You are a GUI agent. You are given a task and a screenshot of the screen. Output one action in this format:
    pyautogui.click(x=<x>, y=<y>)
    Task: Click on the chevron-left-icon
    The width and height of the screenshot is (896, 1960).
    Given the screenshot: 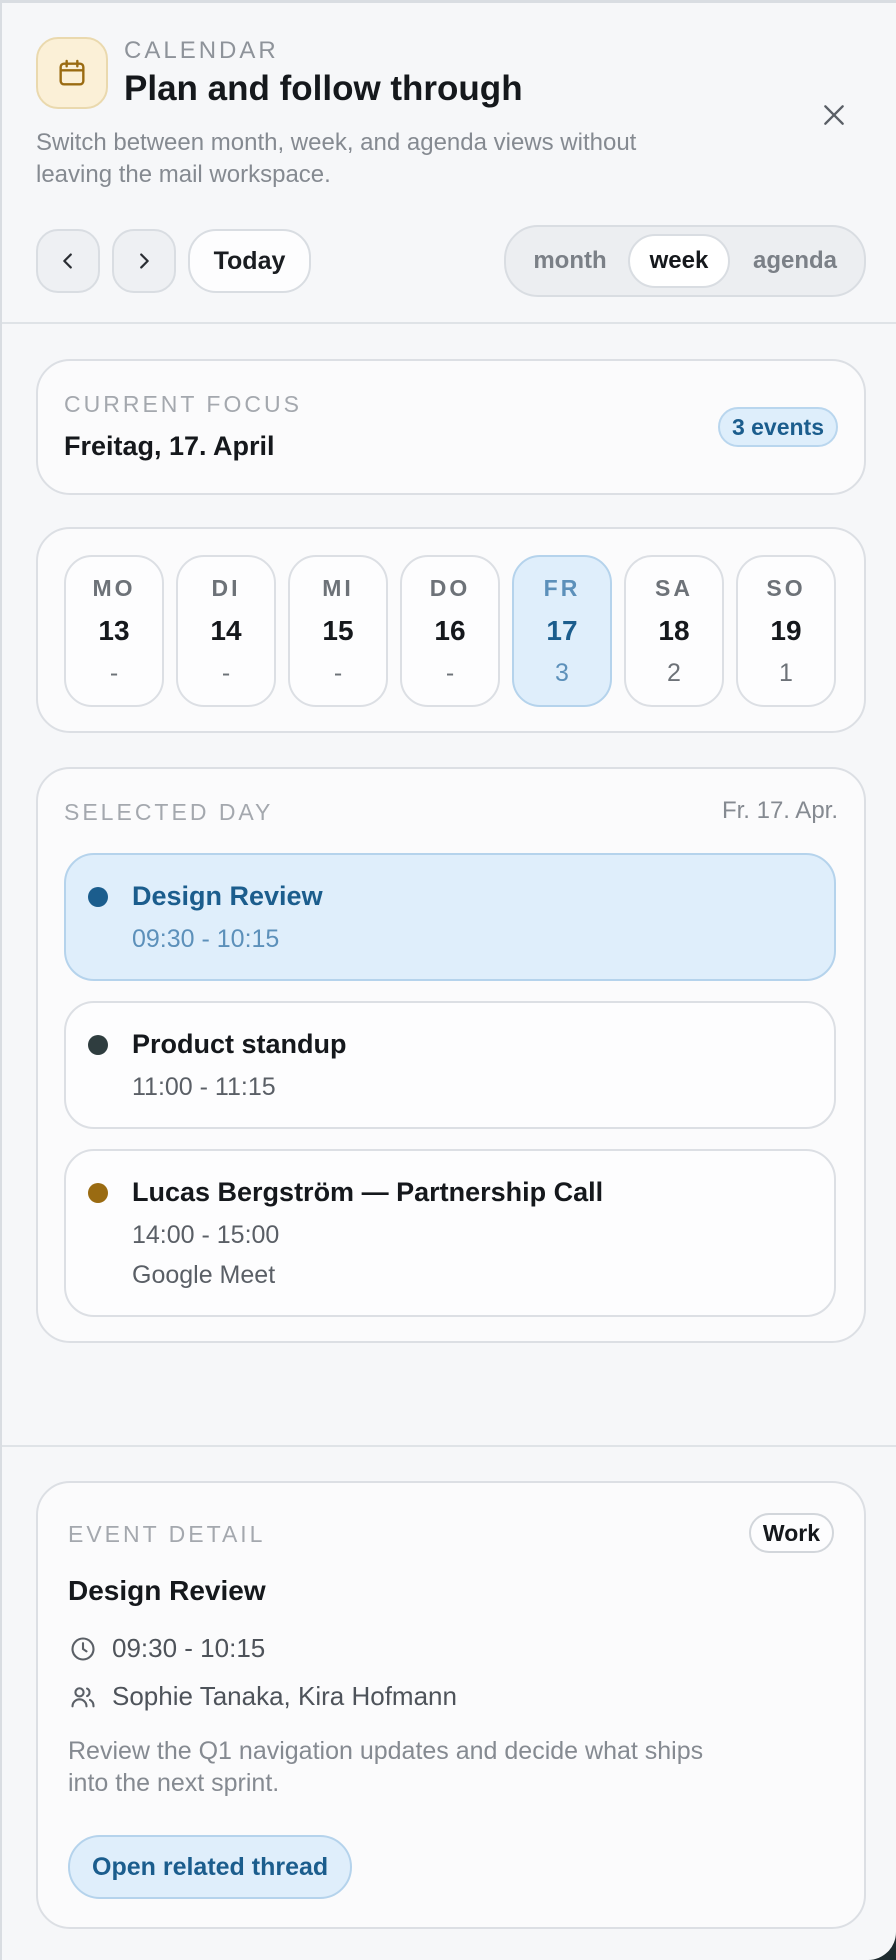 What is the action you would take?
    pyautogui.click(x=67, y=261)
    